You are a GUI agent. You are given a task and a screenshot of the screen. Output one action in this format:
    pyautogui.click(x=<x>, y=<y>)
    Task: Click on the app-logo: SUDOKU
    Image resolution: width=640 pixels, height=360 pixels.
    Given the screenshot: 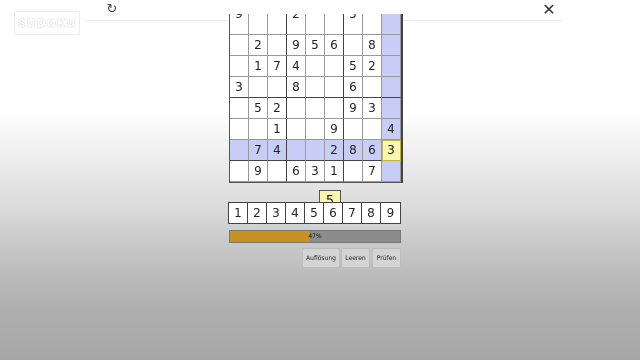 What is the action you would take?
    pyautogui.click(x=47, y=23)
    